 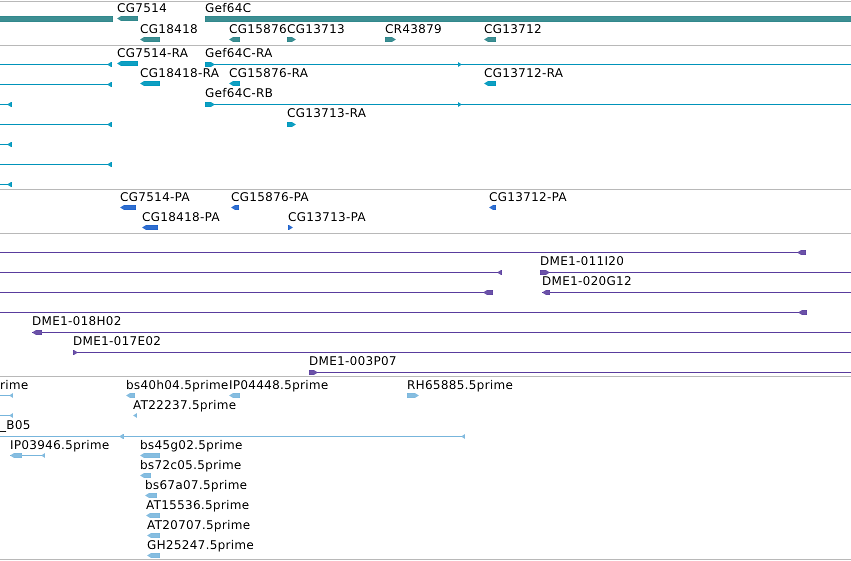 What do you see at coordinates (191, 465) in the screenshot?
I see `feature-label: bs72c05.5prime` at bounding box center [191, 465].